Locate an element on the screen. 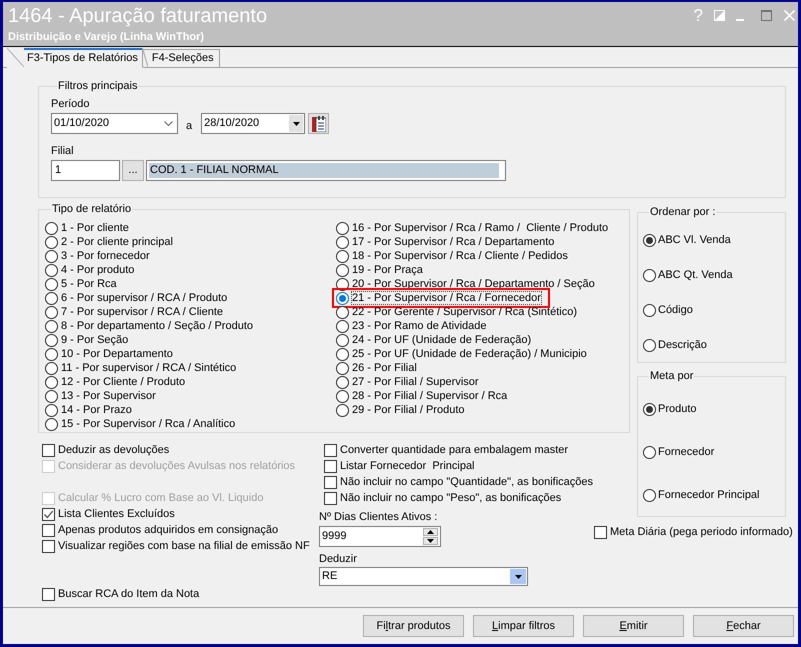  radio-label: 19 - Por Praça is located at coordinates (387, 270).